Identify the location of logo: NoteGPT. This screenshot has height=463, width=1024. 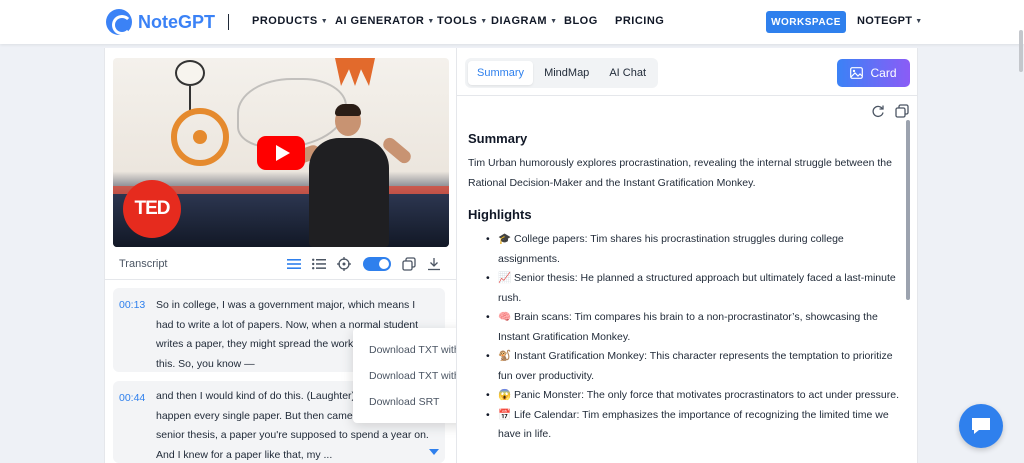
(160, 22).